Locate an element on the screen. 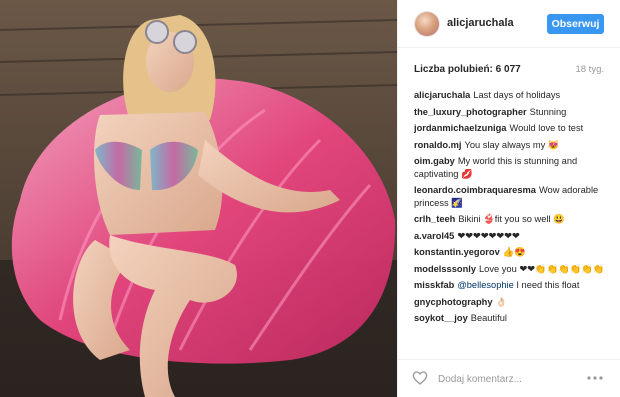 This screenshot has width=620, height=397. list-item: alicjaruchala Last days of holidays is located at coordinates (510, 95).